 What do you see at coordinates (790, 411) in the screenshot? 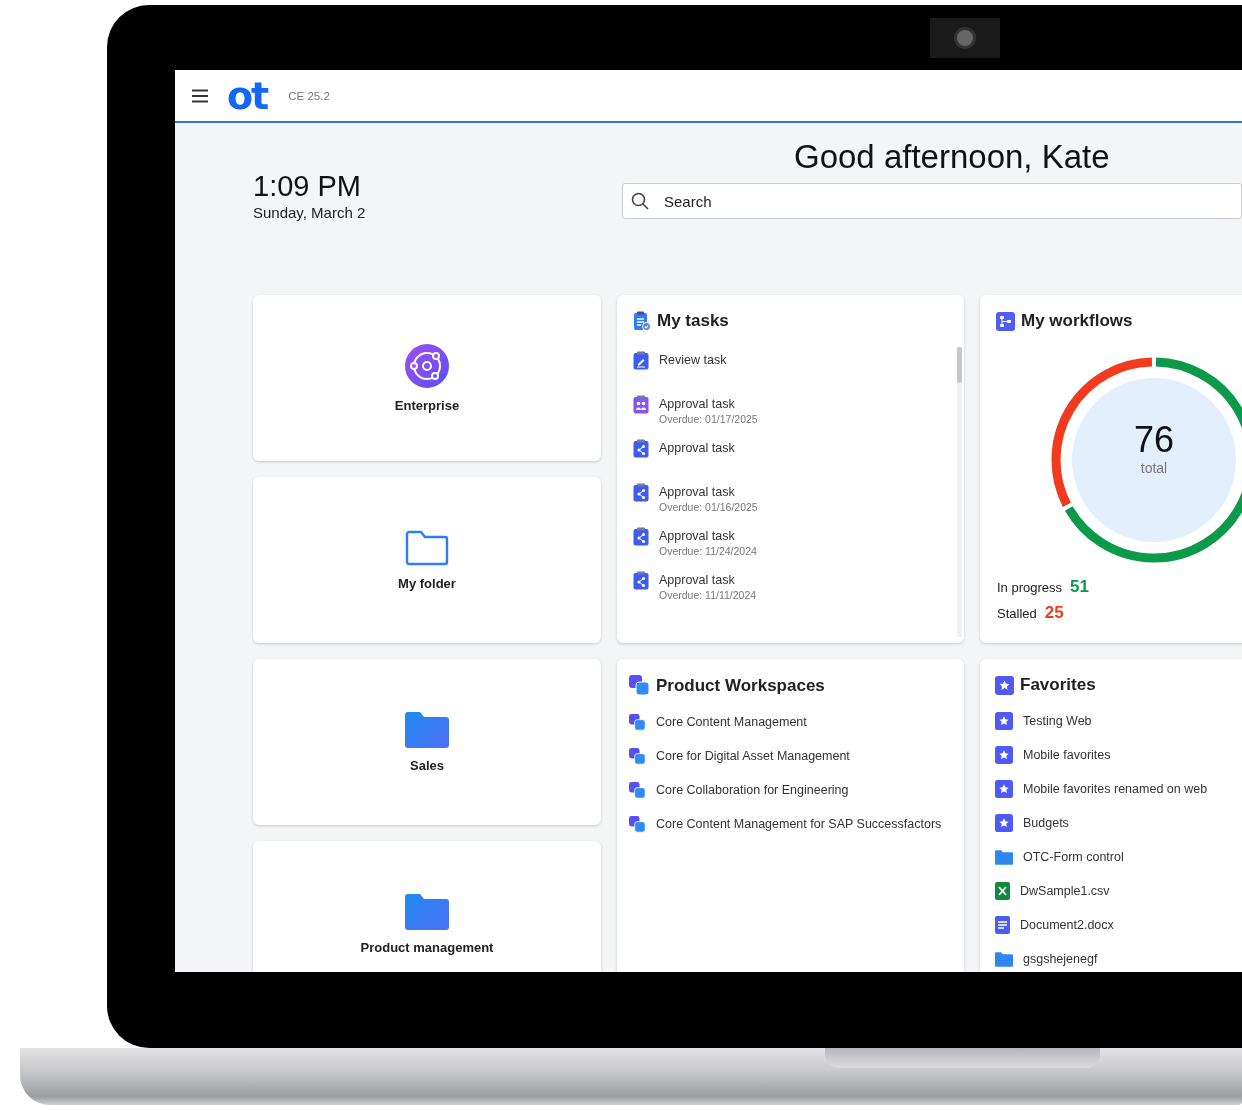
I see `task-item: Approval task Overdue: 01/17/2025` at bounding box center [790, 411].